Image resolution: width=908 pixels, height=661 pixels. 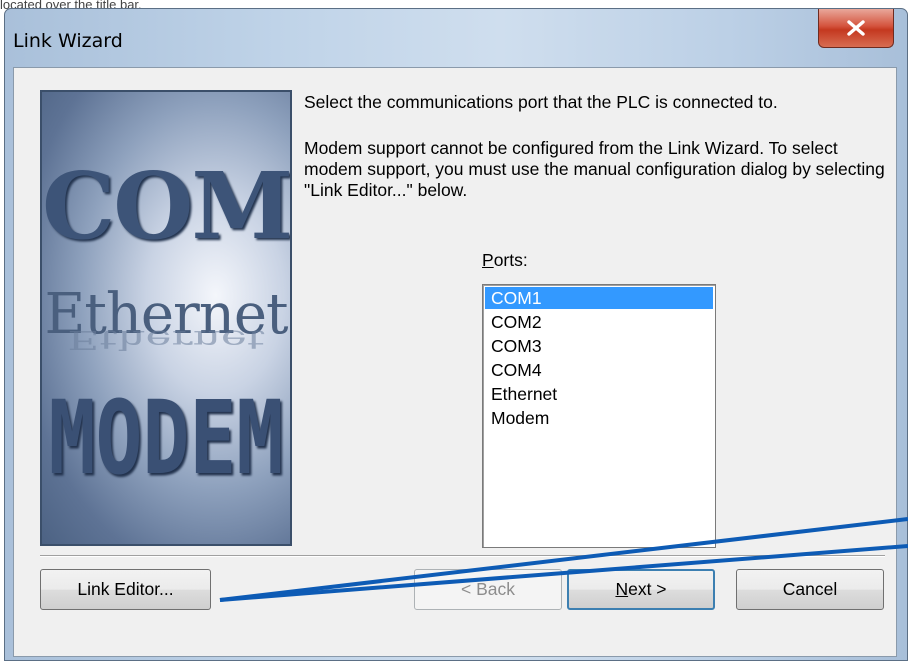 I want to click on ports-label: Ports:, so click(x=505, y=260).